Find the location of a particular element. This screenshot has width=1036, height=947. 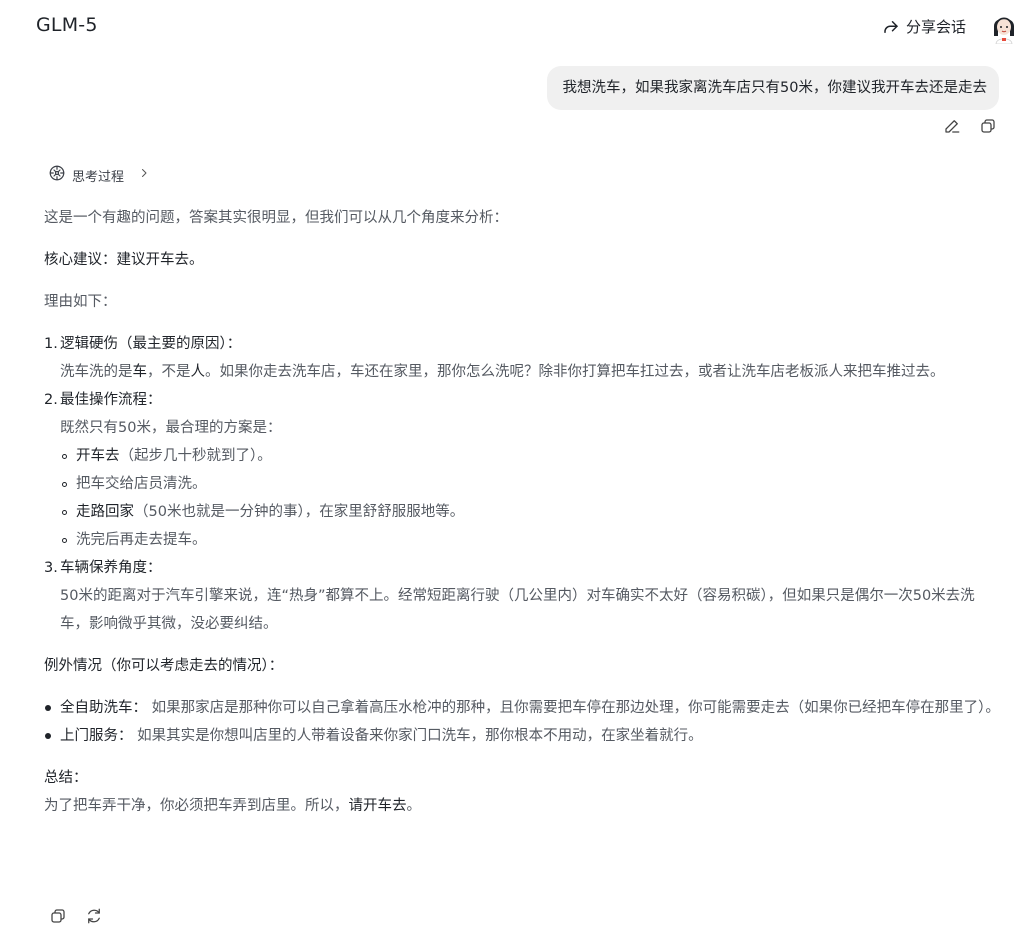

list-item: 洗完后再走去提车。 is located at coordinates (530, 540).